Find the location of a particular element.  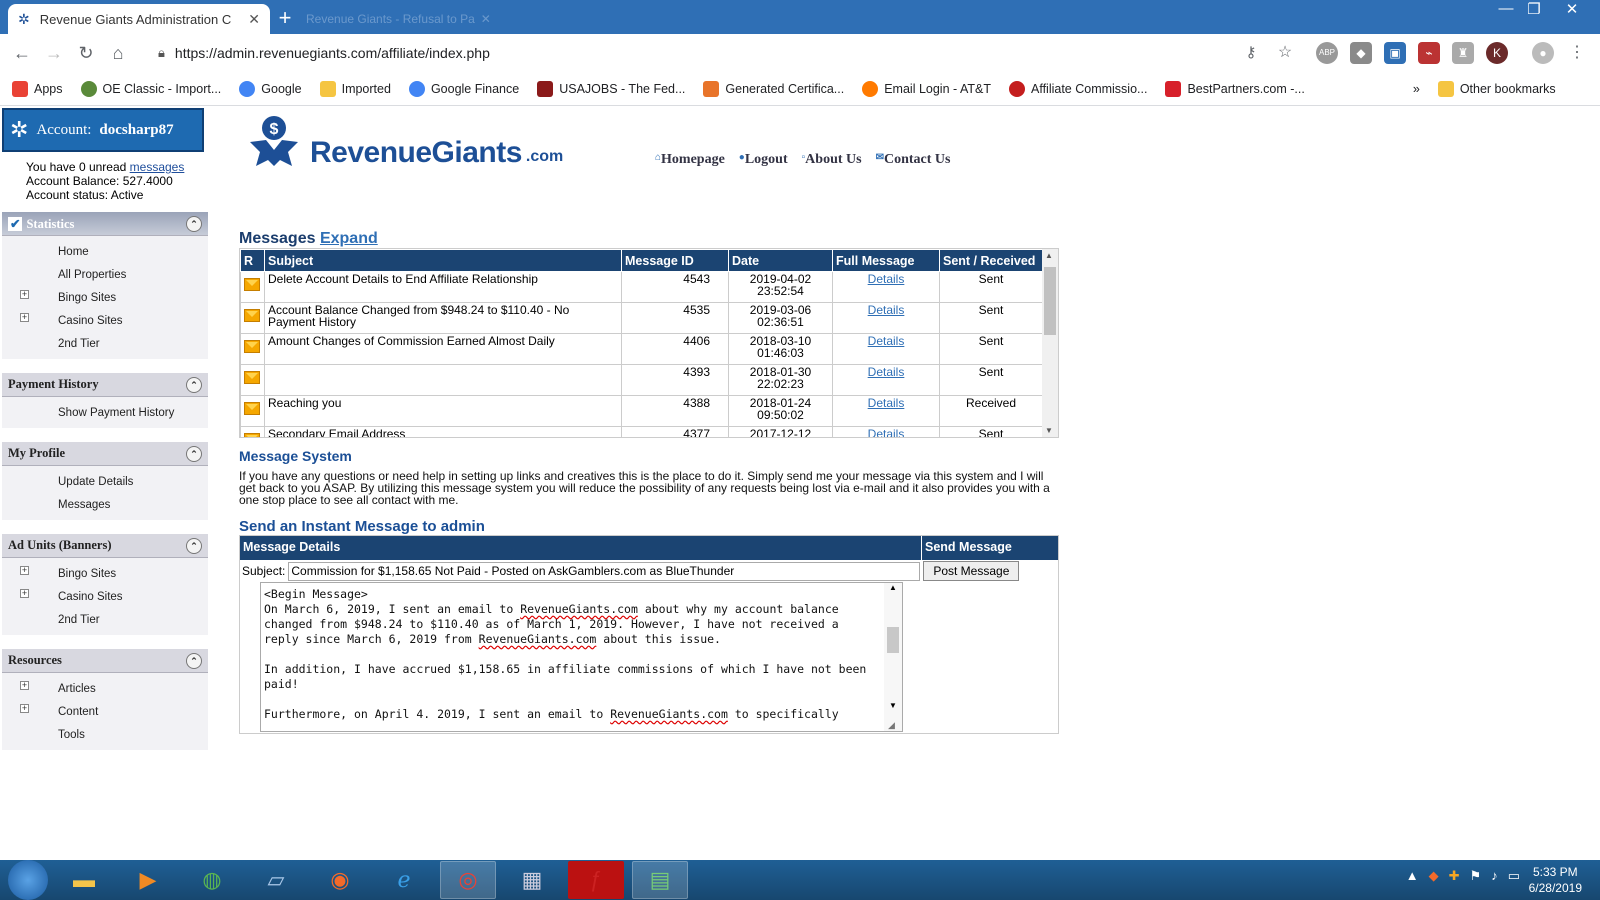

tray-expand-icon: ▲ is located at coordinates (1412, 876).